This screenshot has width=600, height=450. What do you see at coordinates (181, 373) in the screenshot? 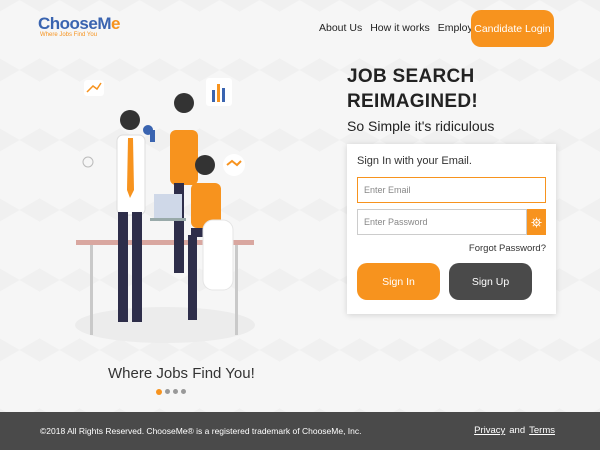
I see `illustration-tagline: Where Jobs Find You!` at bounding box center [181, 373].